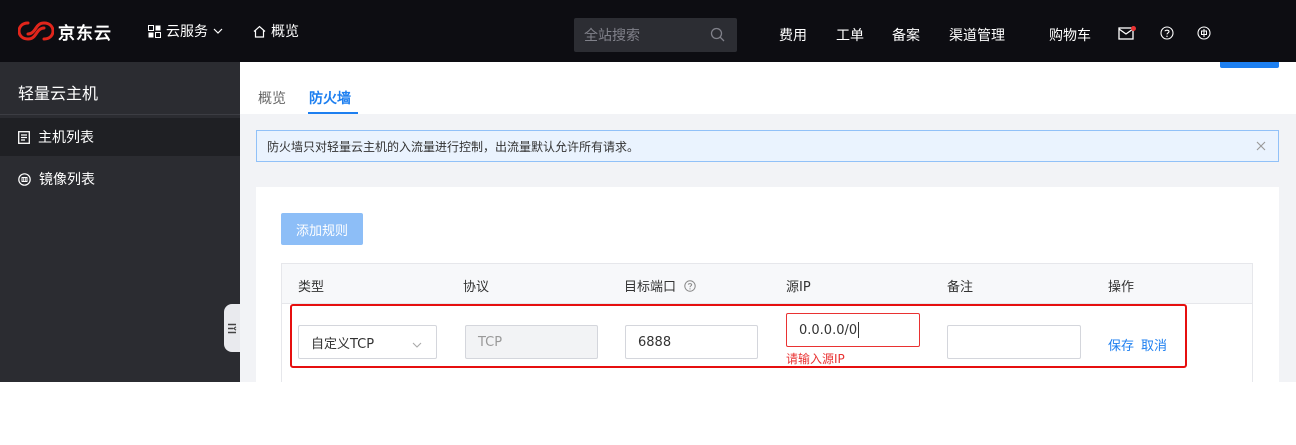 The image size is (1296, 445). I want to click on save-rule-link: 保存, so click(1121, 344).